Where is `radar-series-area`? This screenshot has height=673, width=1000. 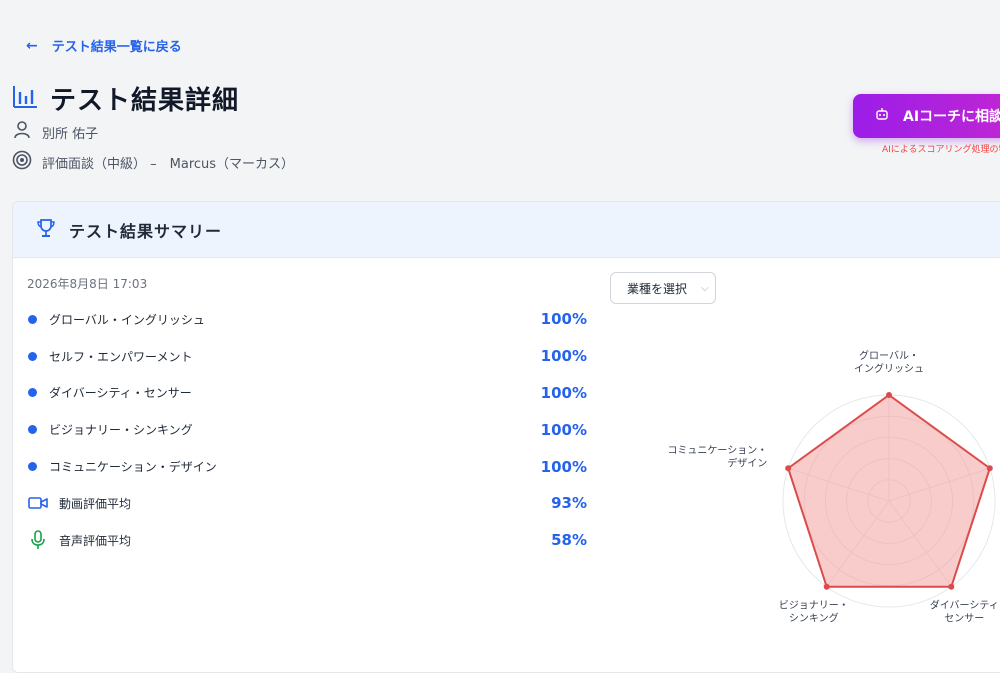 radar-series-area is located at coordinates (889, 490).